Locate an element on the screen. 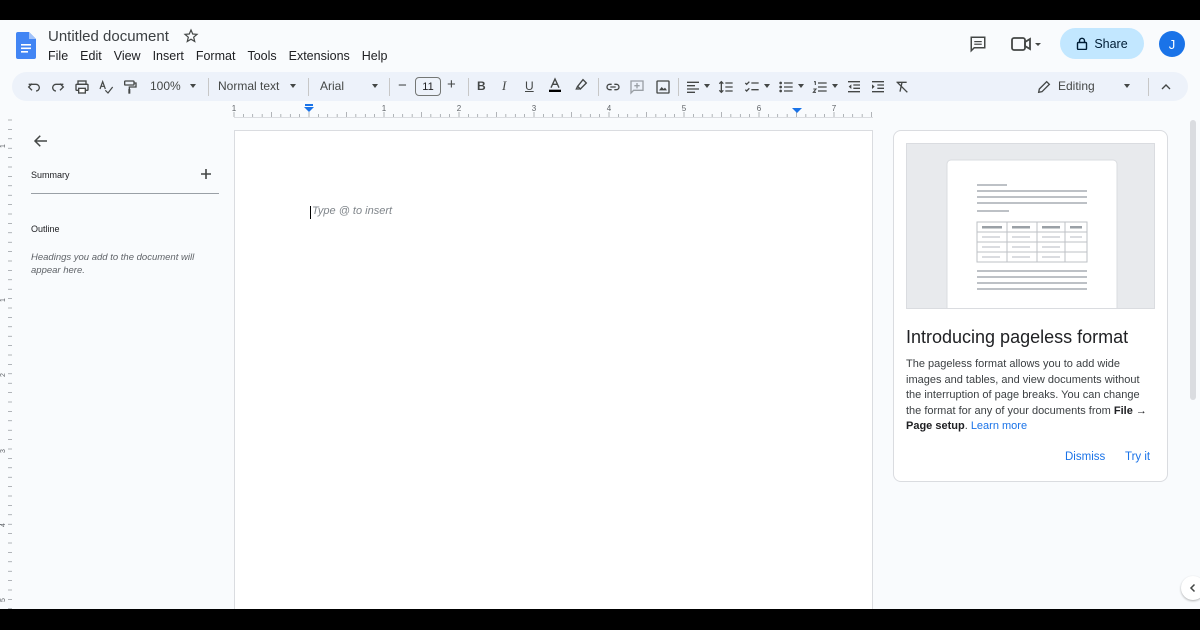 Image resolution: width=1200 pixels, height=630 pixels. horizontal-ruler: 1 1 2 3 4 5 6 7 is located at coordinates (600, 110).